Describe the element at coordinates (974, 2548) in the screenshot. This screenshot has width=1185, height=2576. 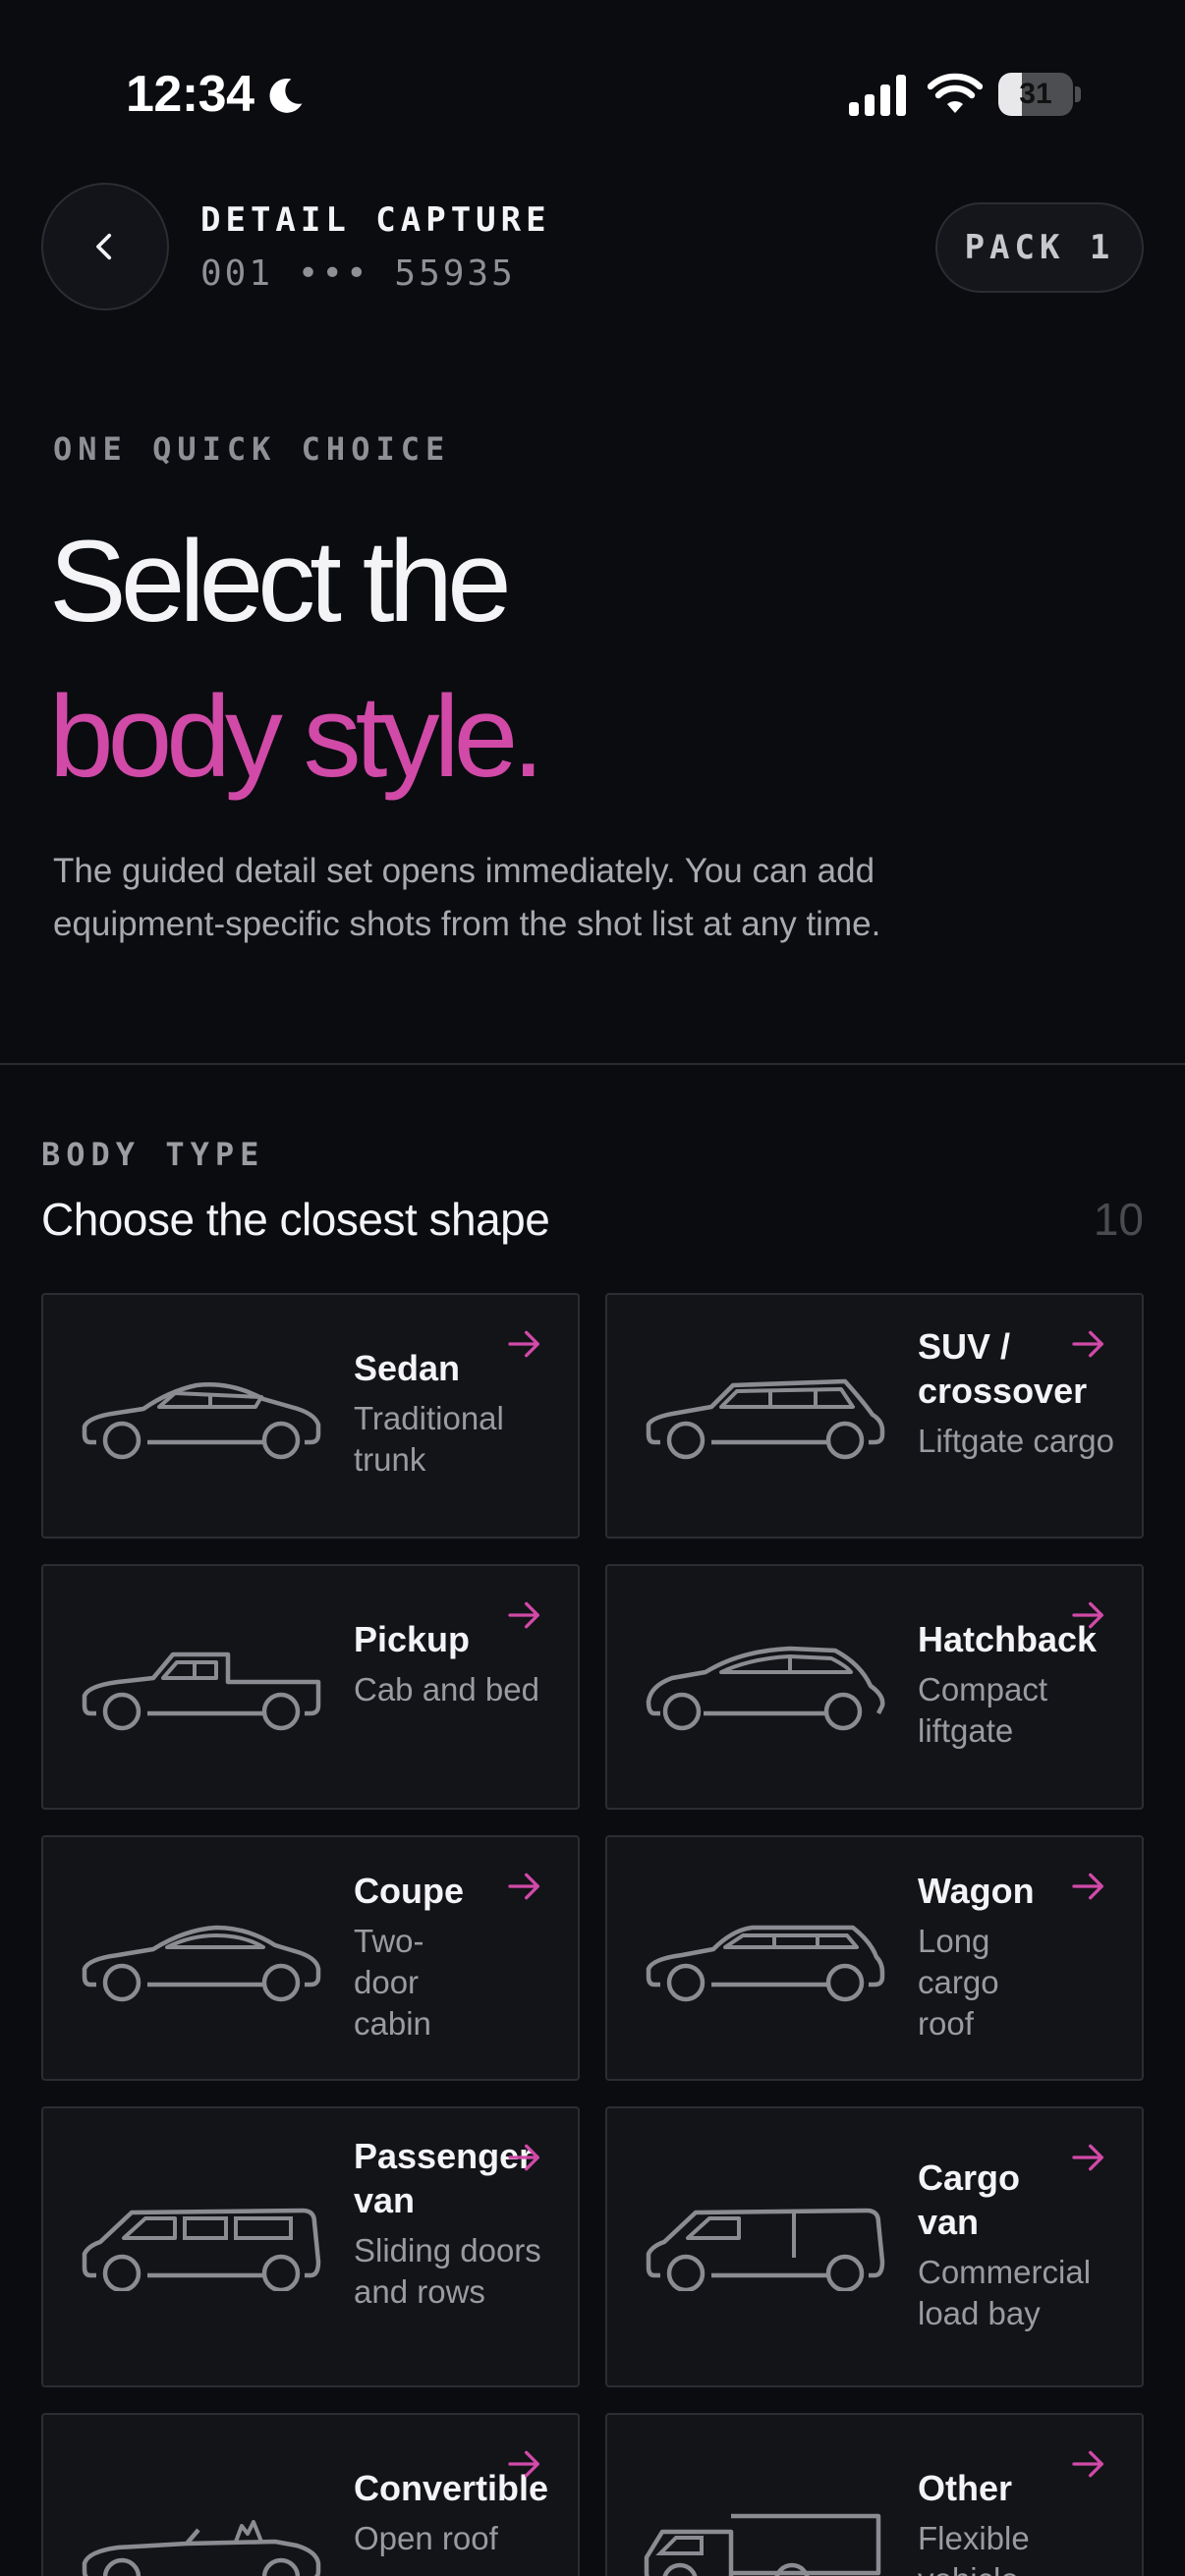
I see `body-type-description: Flexible vehicle` at that location.